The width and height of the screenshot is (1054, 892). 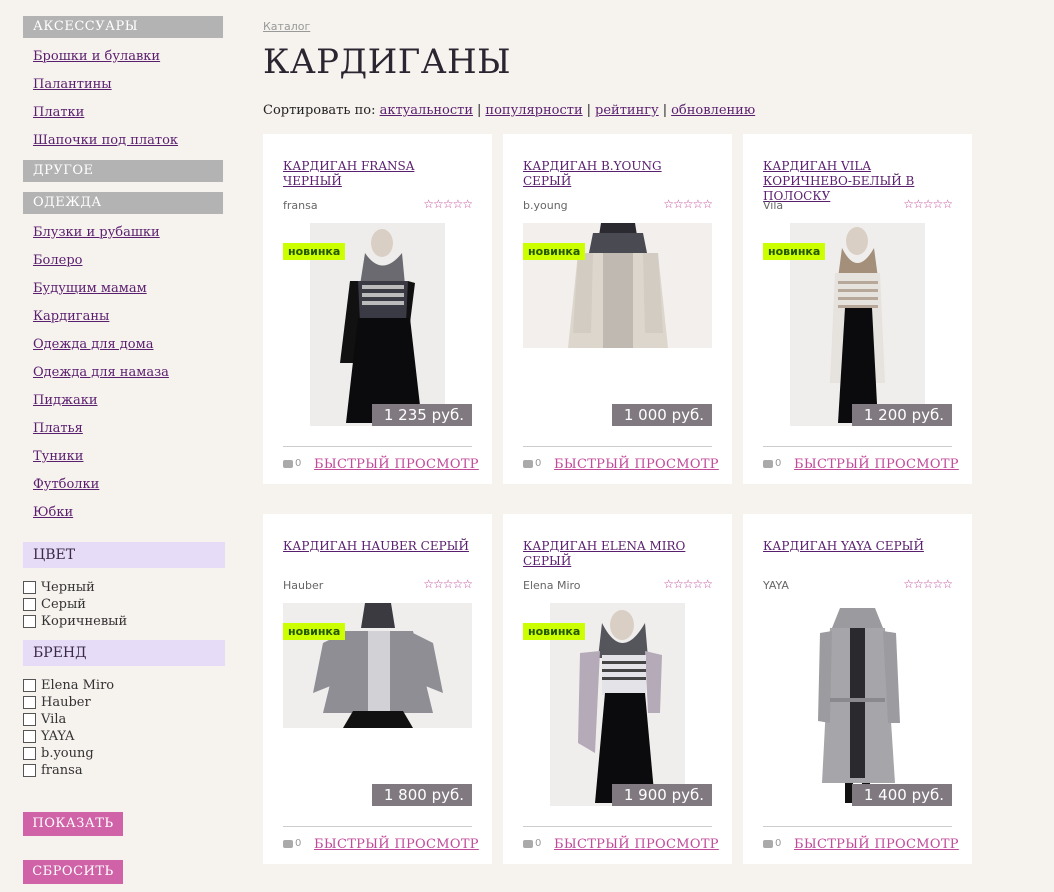 What do you see at coordinates (773, 205) in the screenshot?
I see `product-brand: Vila` at bounding box center [773, 205].